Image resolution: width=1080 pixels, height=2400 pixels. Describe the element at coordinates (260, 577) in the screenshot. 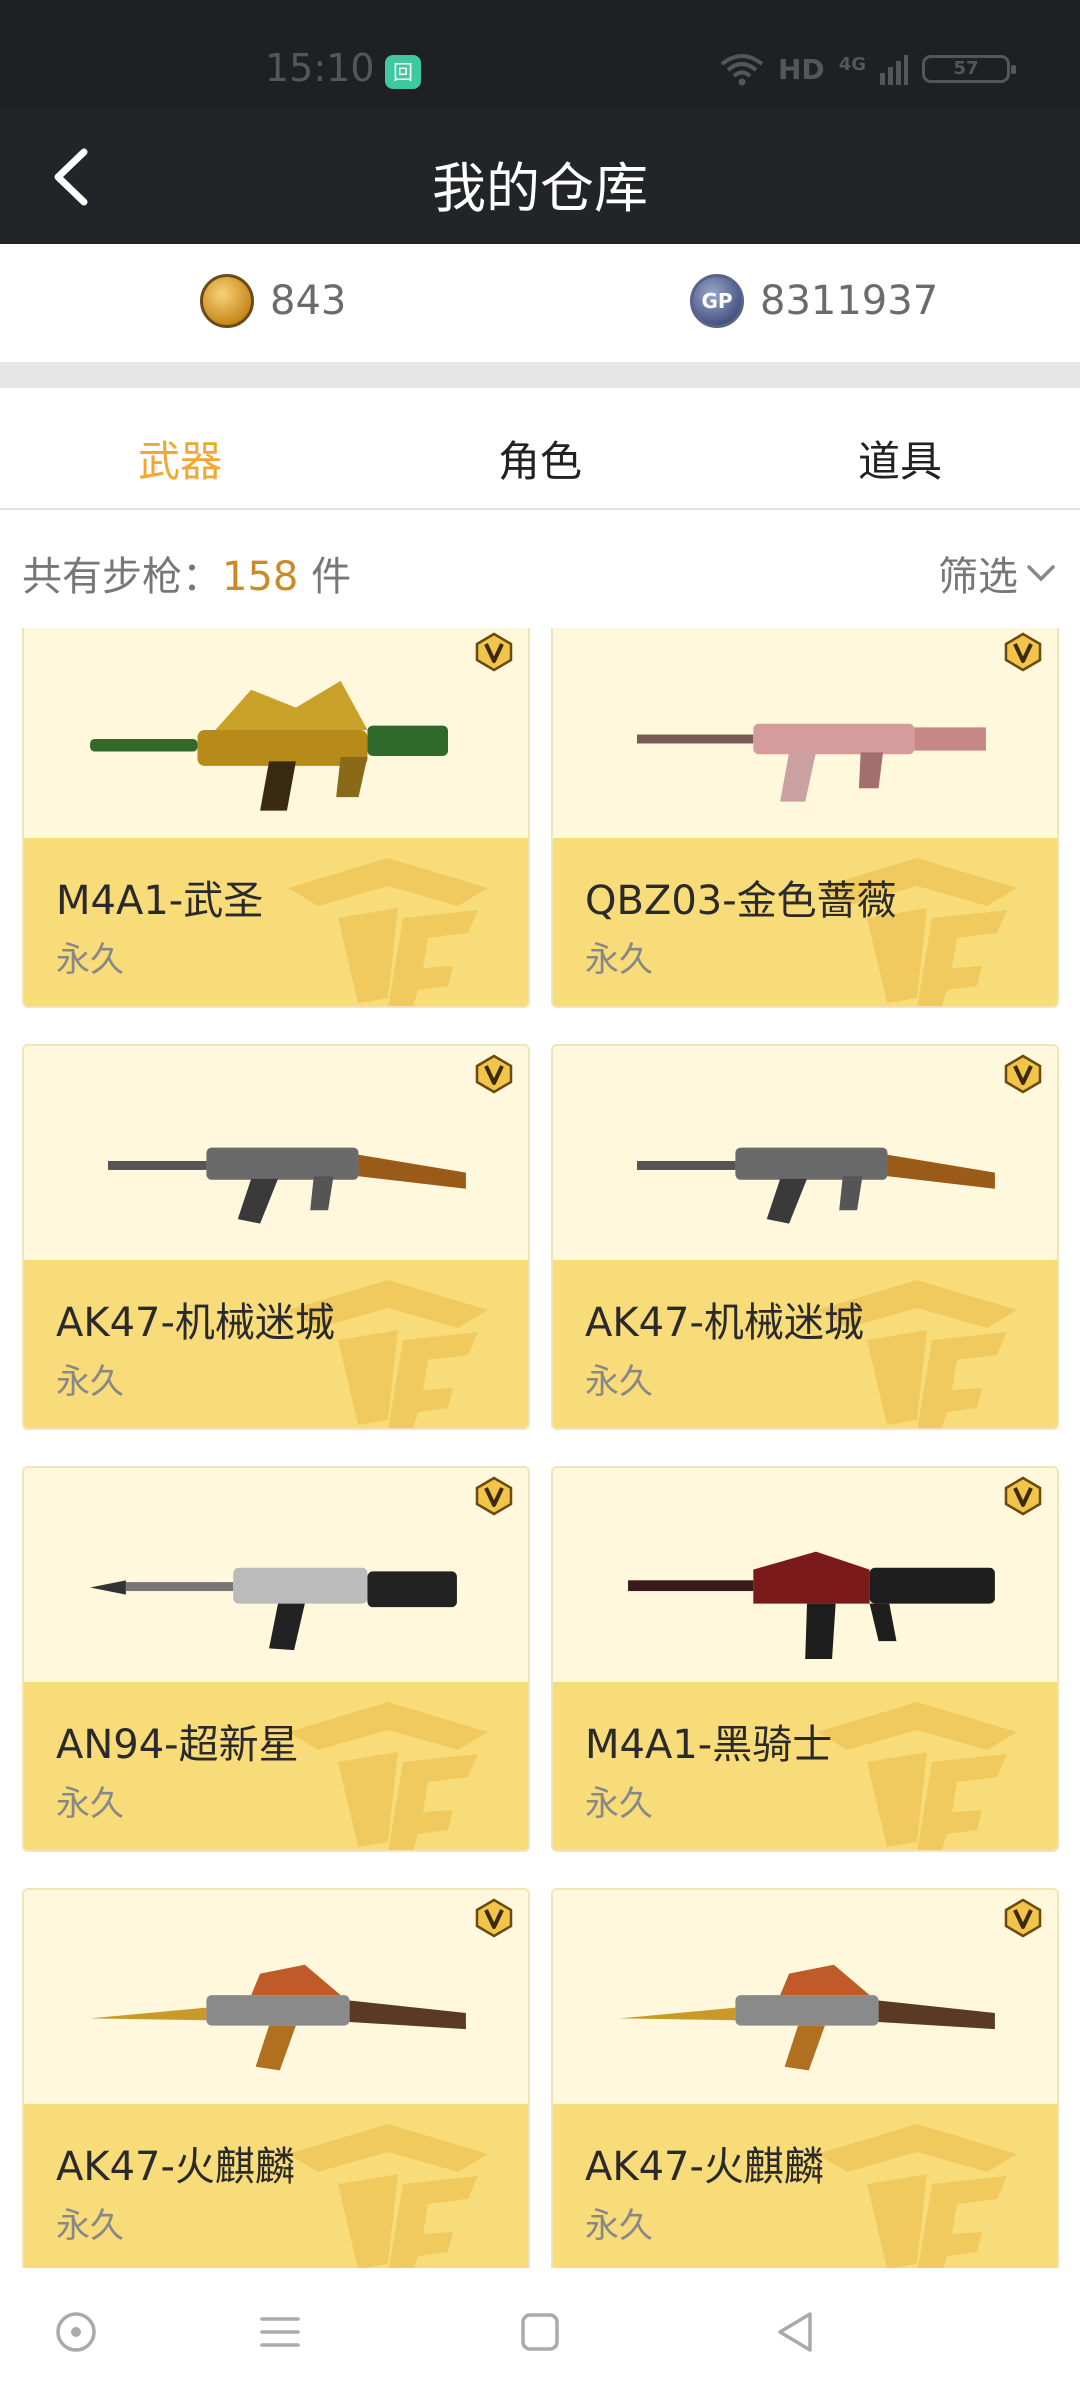

I see `count-number: 158` at that location.